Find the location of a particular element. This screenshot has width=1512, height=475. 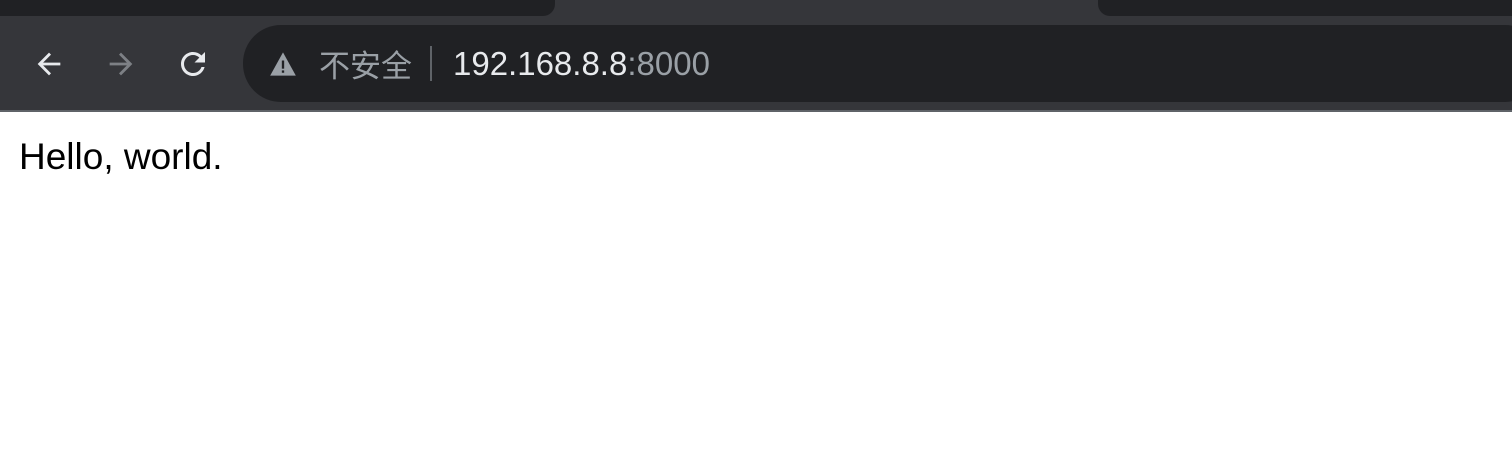

back-button is located at coordinates (49, 64).